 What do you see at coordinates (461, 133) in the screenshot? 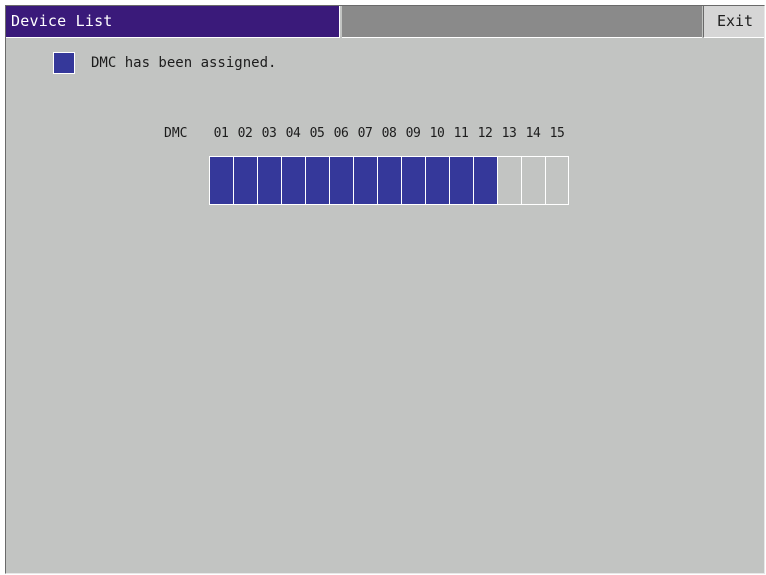
I see `dmc-slot-number: 11` at bounding box center [461, 133].